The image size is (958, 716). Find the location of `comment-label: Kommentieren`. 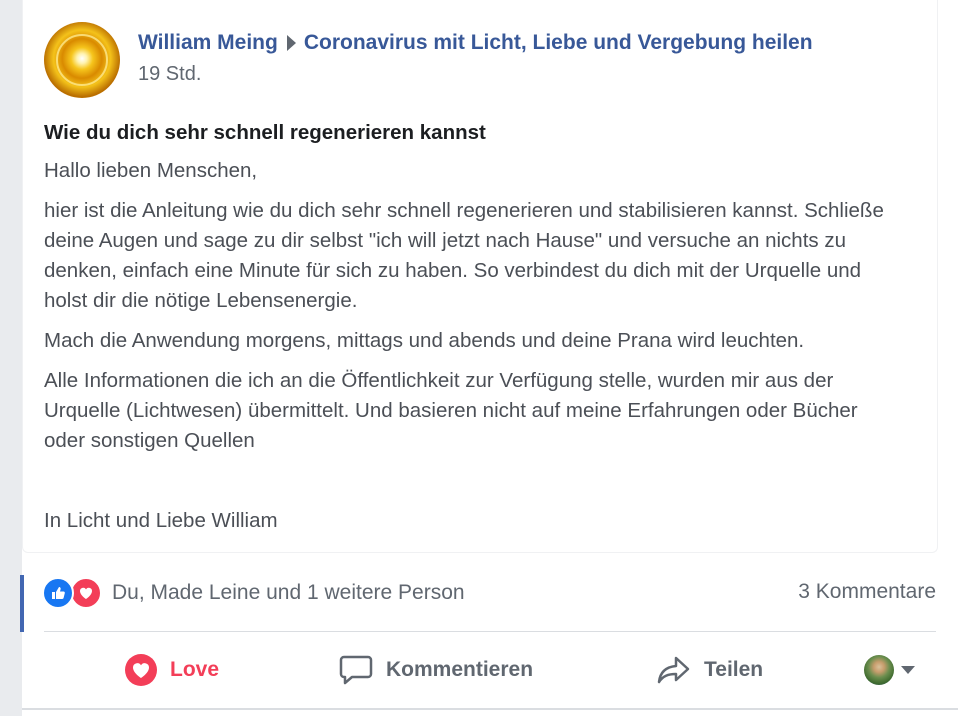

comment-label: Kommentieren is located at coordinates (460, 669).